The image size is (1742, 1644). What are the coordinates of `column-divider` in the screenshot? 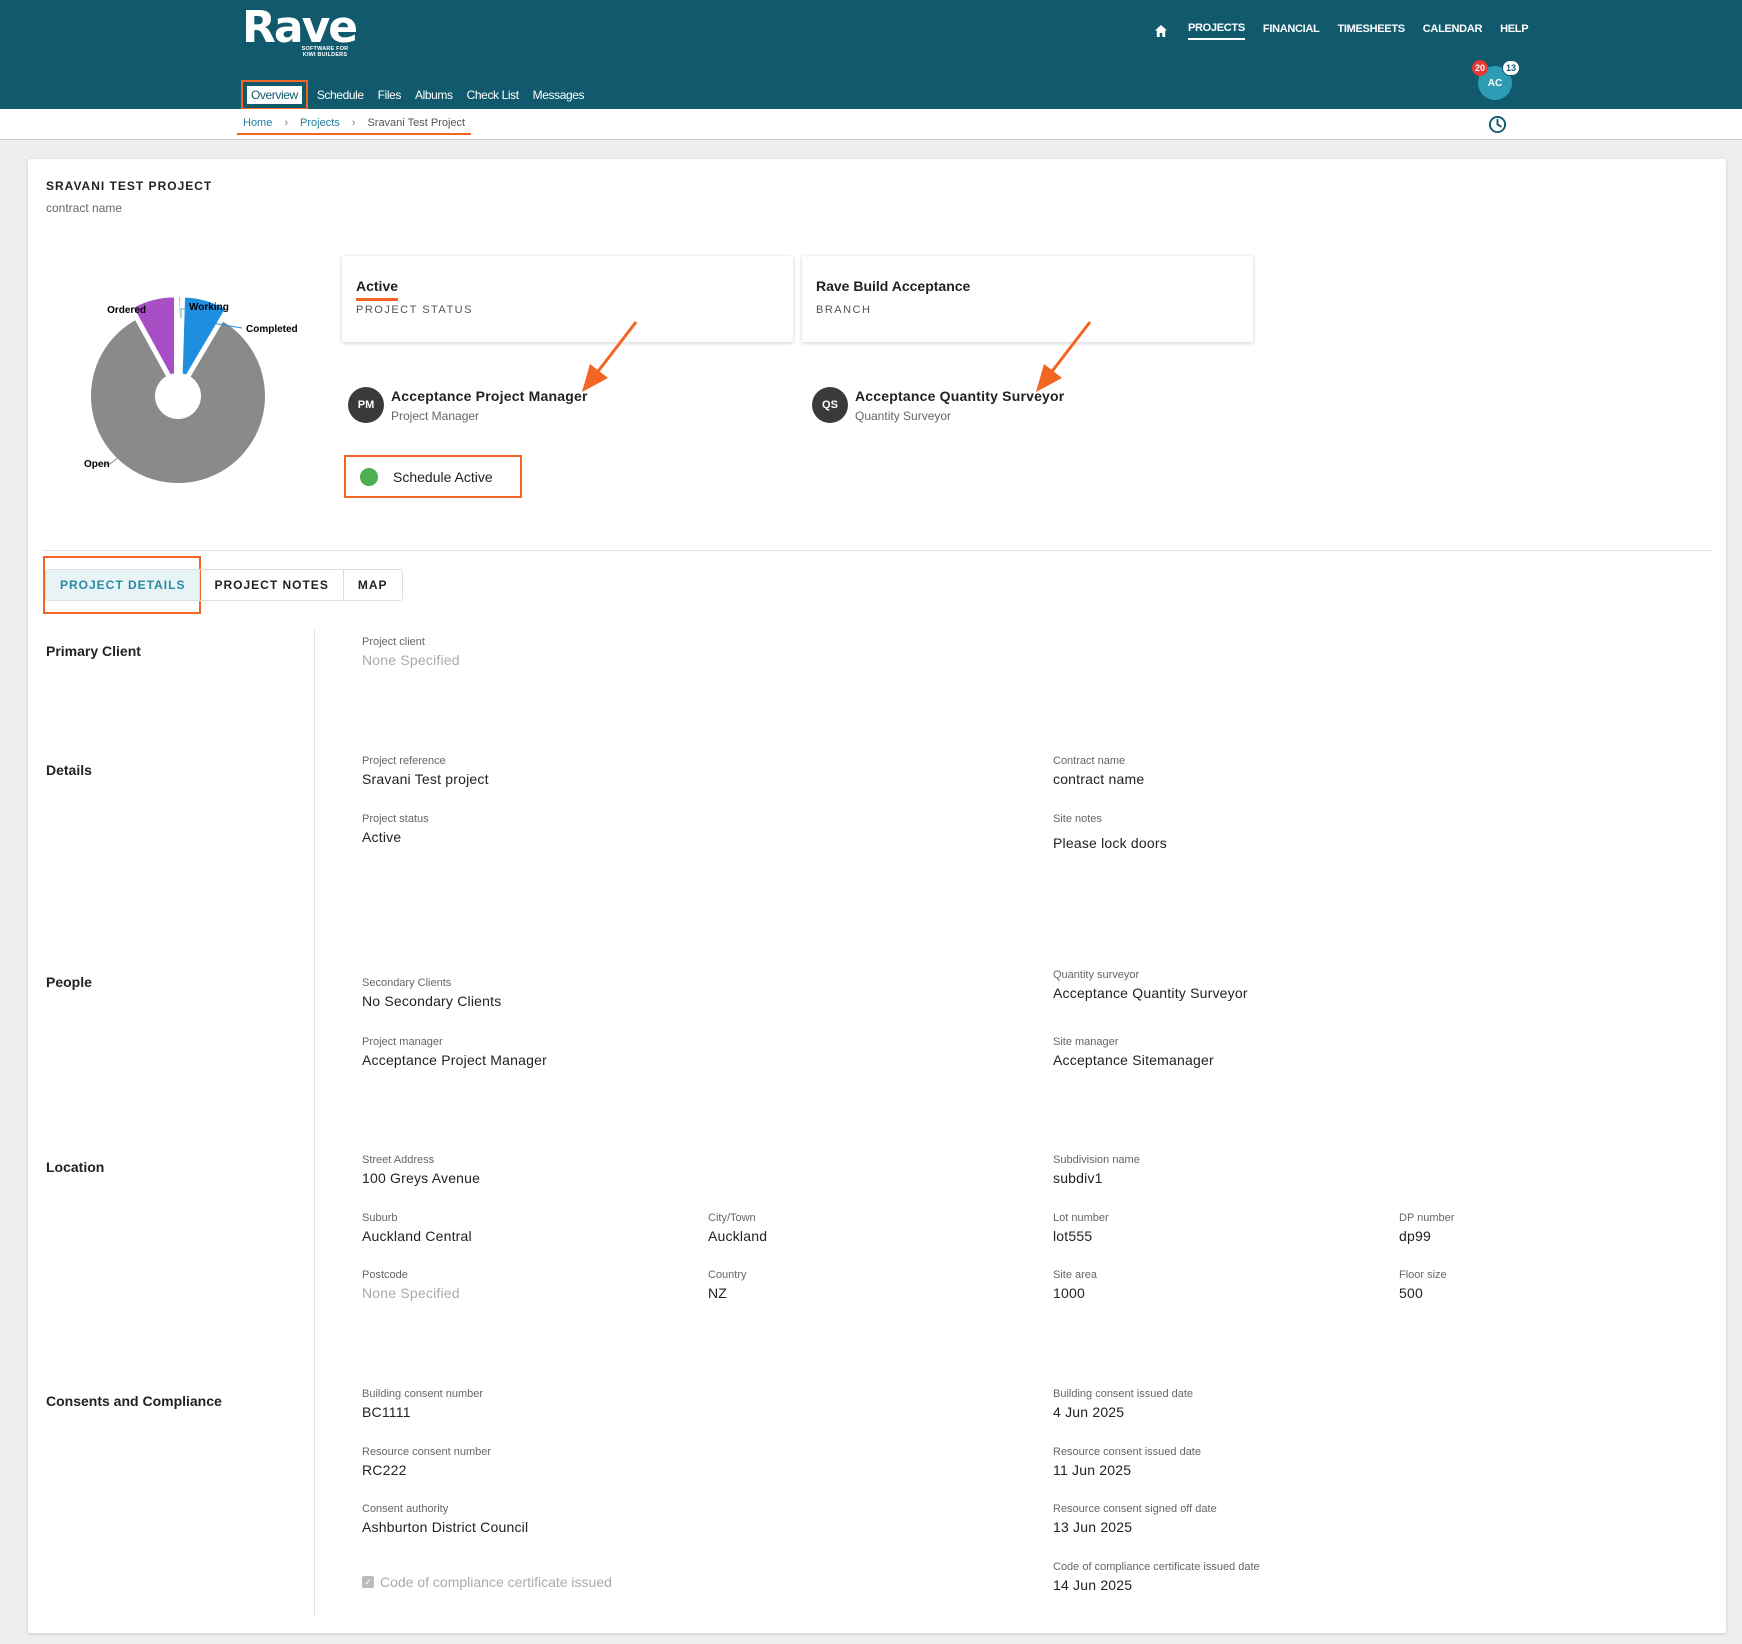 It's located at (314, 1122).